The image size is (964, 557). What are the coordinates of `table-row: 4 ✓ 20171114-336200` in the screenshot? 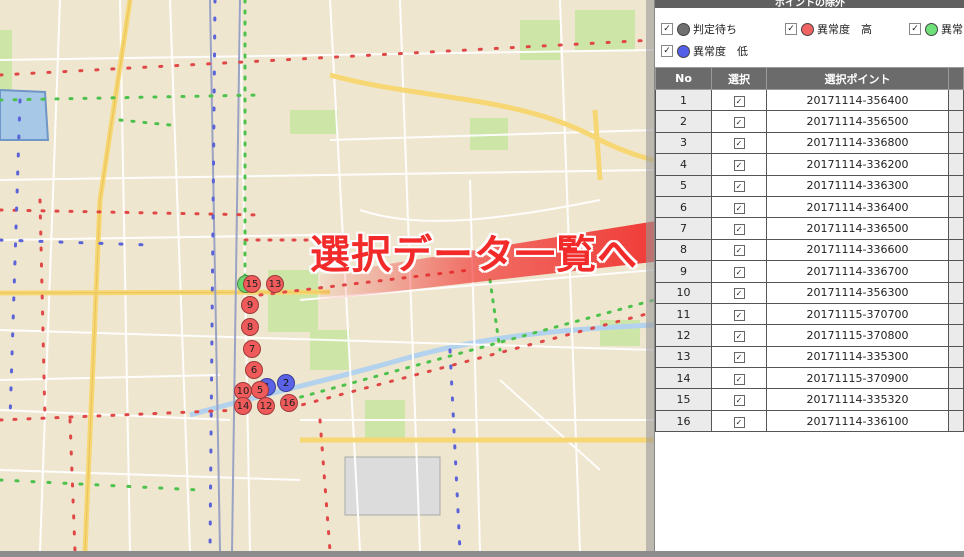 It's located at (809, 164).